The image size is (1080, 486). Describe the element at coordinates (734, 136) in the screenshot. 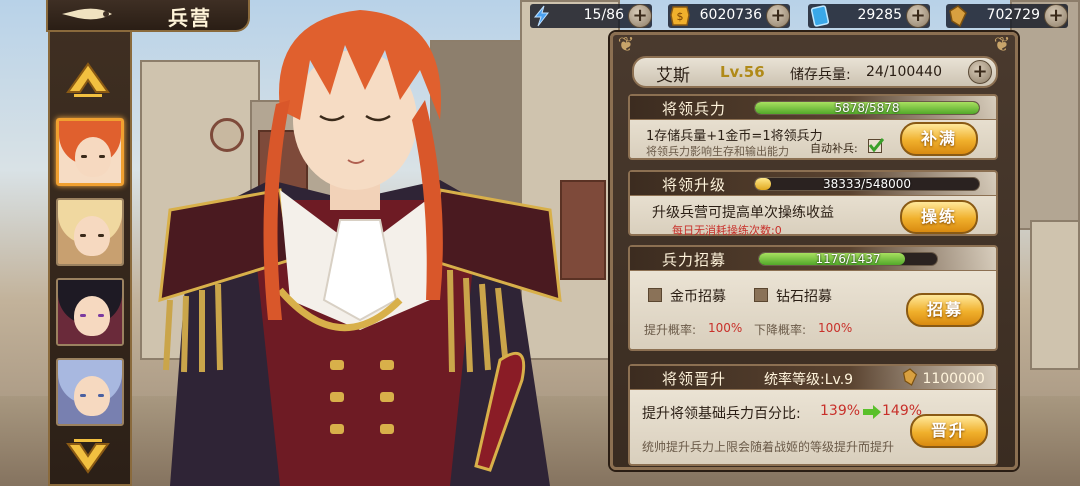

I see `power-formula: 1存储兵量+1金币=1将领兵力` at that location.